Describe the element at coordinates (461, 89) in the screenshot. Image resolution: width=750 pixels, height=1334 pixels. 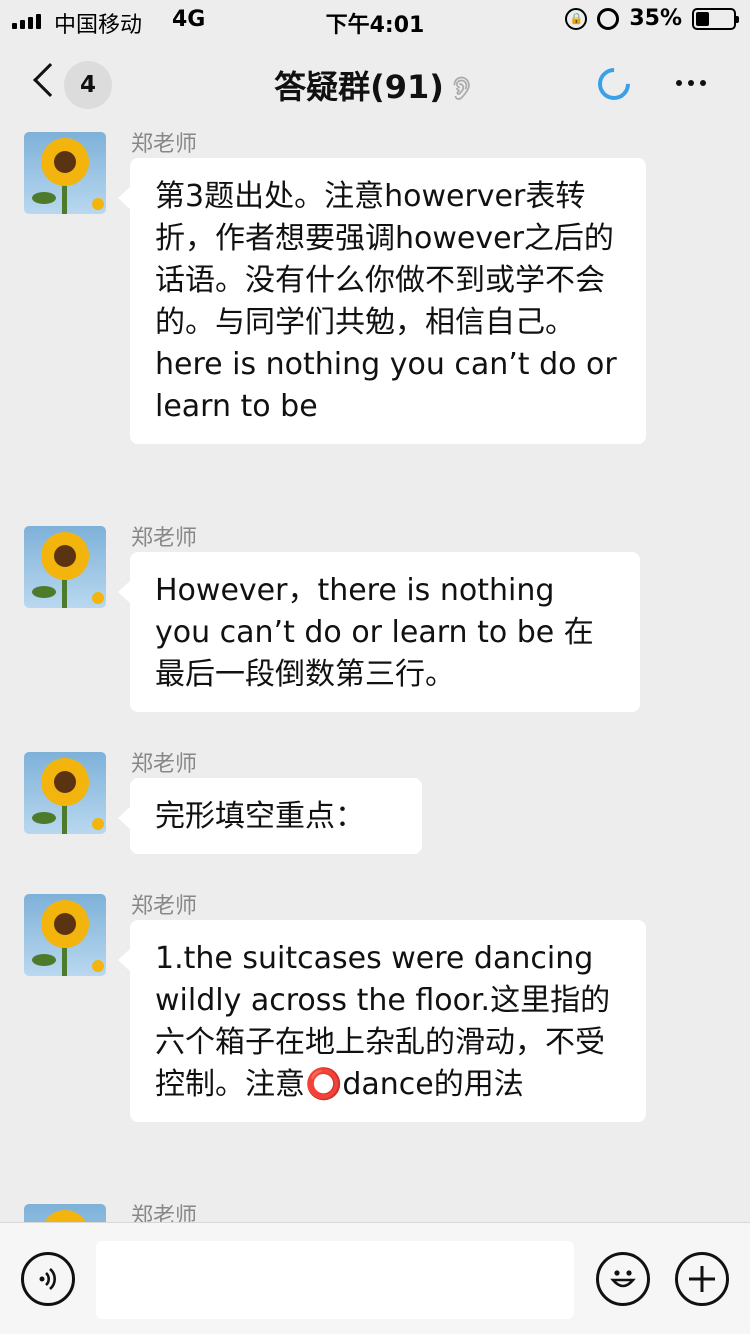
I see `mute-icon: 👂︎` at that location.